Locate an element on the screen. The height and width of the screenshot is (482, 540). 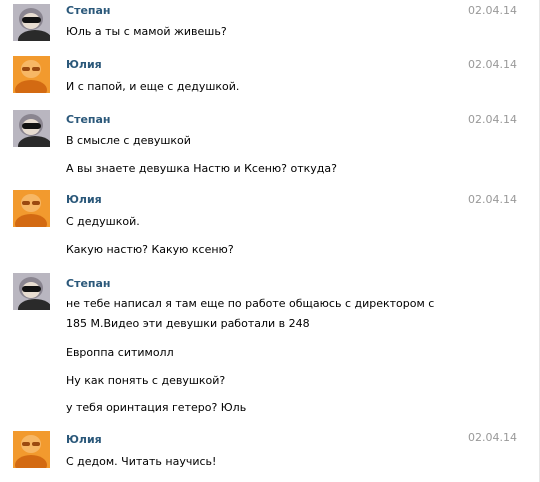
message-text: Европпа ситимолл is located at coordinates (120, 352).